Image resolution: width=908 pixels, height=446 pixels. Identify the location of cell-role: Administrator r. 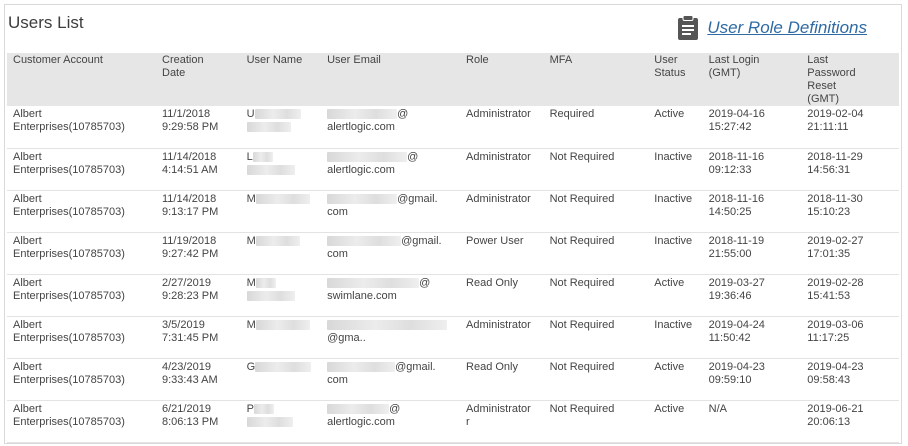
(502, 421).